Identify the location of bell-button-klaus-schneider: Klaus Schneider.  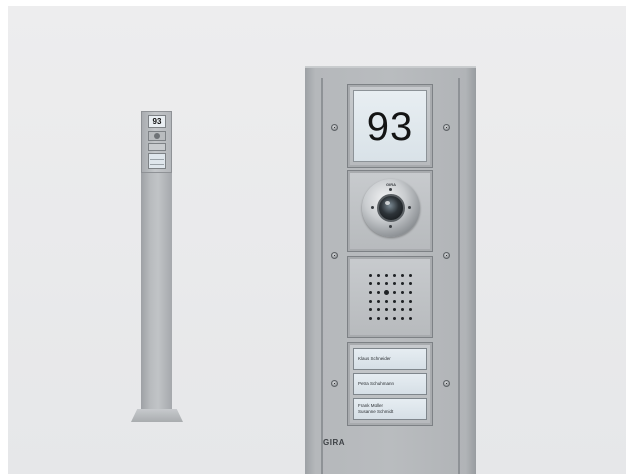
(390, 359).